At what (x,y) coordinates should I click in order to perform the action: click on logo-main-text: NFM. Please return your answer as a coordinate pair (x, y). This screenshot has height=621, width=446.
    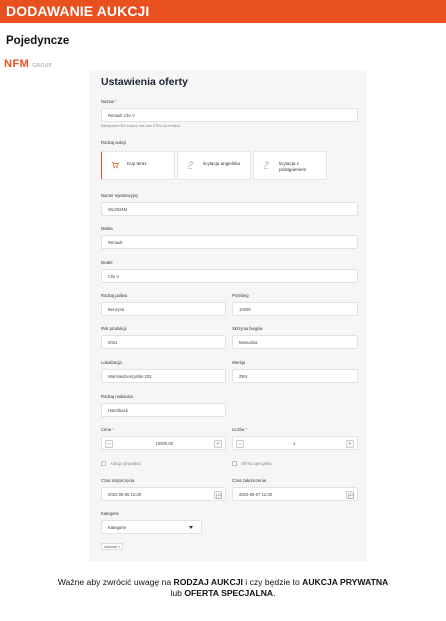
    Looking at the image, I should click on (17, 64).